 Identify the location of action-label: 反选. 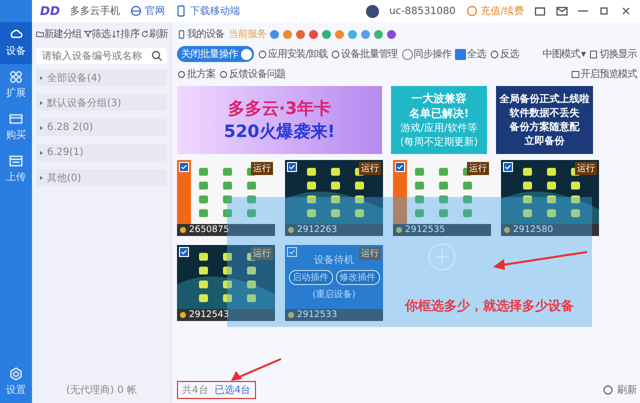
(509, 54).